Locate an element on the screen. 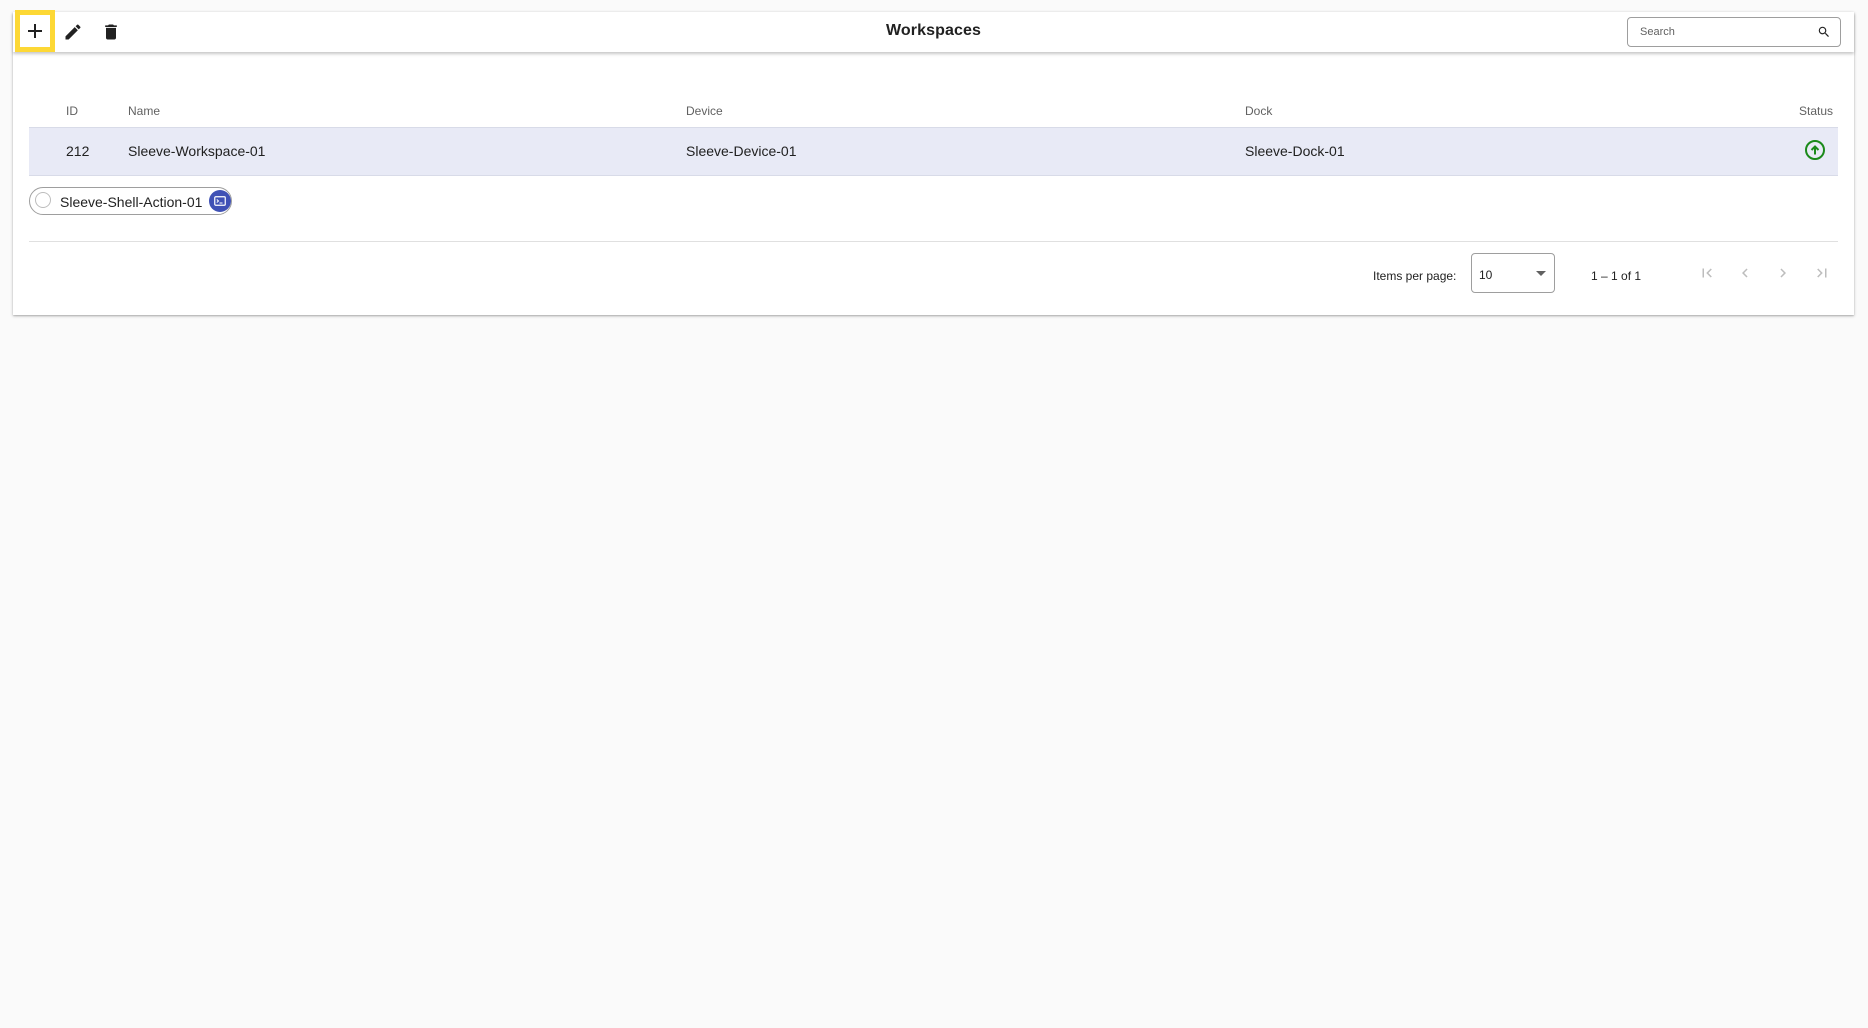 The image size is (1868, 1028). toolbar: Workspaces is located at coordinates (933, 31).